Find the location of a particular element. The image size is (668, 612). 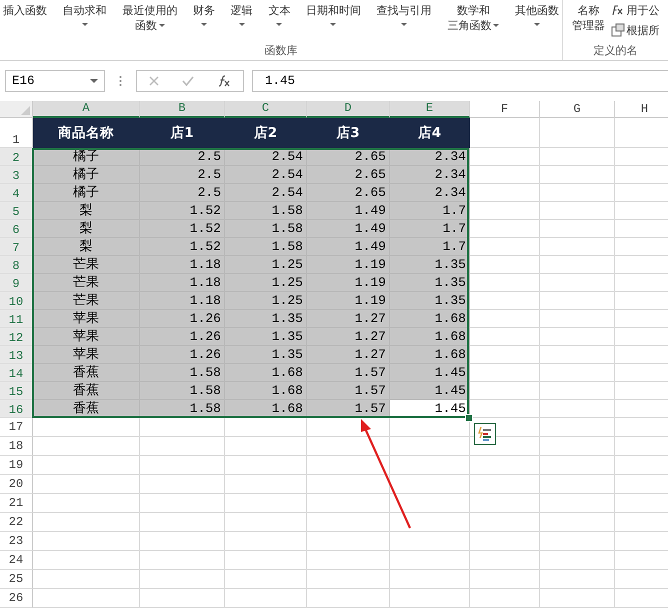

ribbon-button: 最近使用的 函数 is located at coordinates (149, 22).